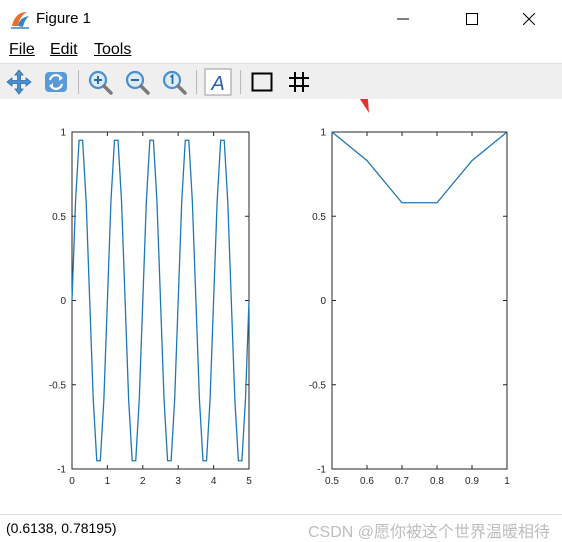  What do you see at coordinates (281, 19) in the screenshot?
I see `title-bar: Figure 1` at bounding box center [281, 19].